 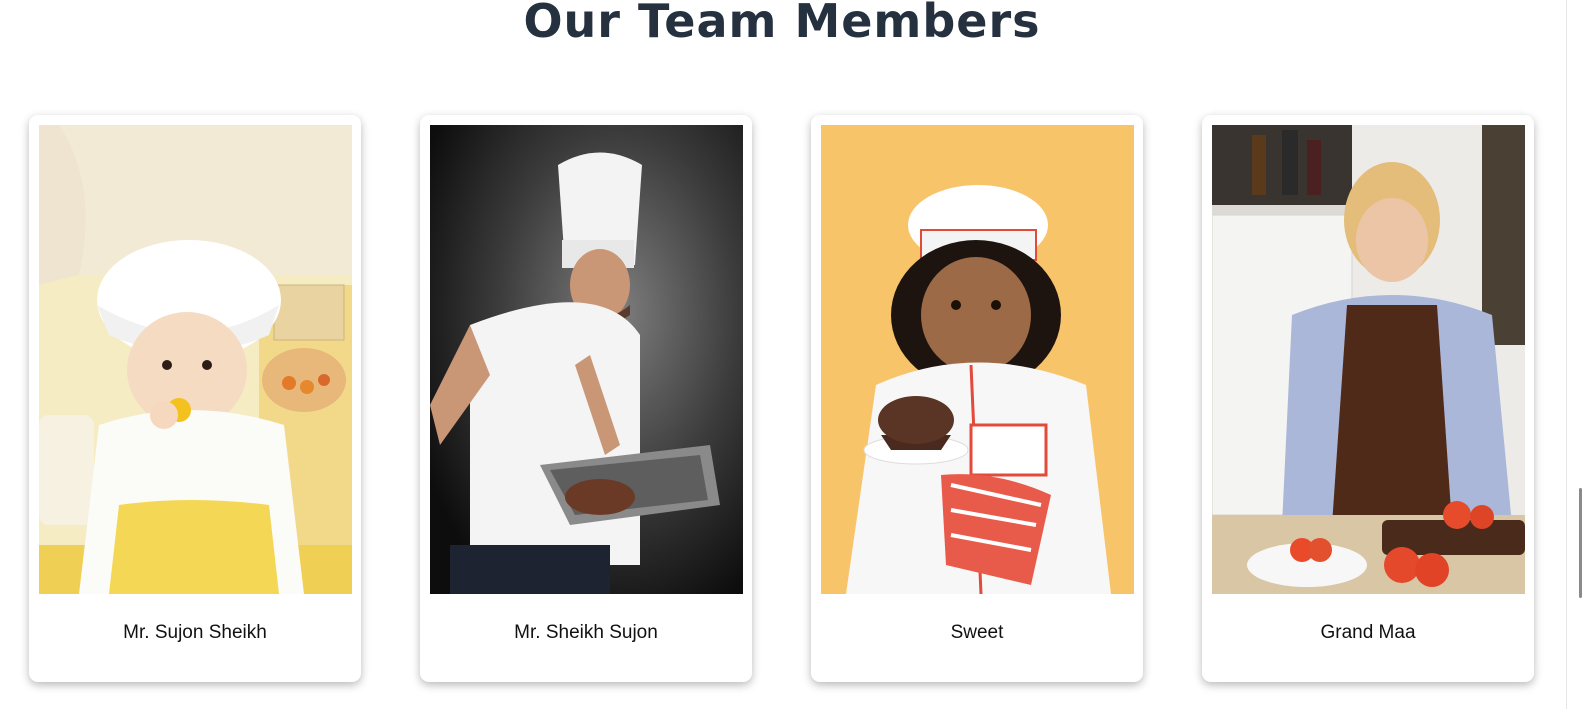 I want to click on scrollbar-track, so click(x=1566, y=354).